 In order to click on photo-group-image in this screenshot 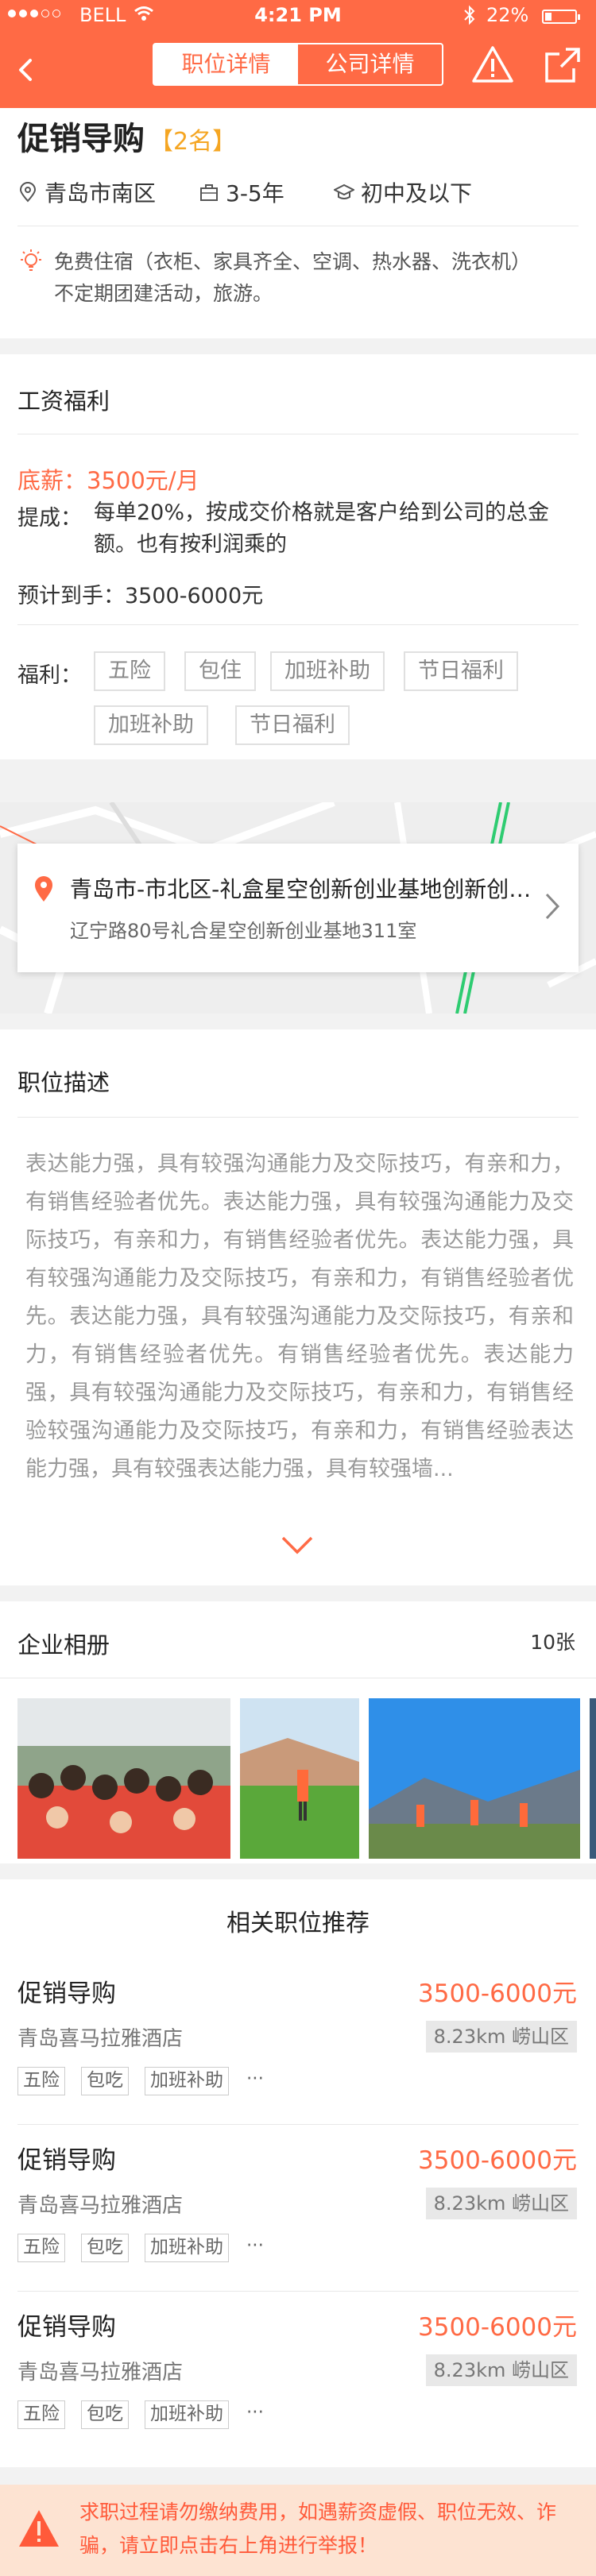, I will do `click(123, 1778)`.